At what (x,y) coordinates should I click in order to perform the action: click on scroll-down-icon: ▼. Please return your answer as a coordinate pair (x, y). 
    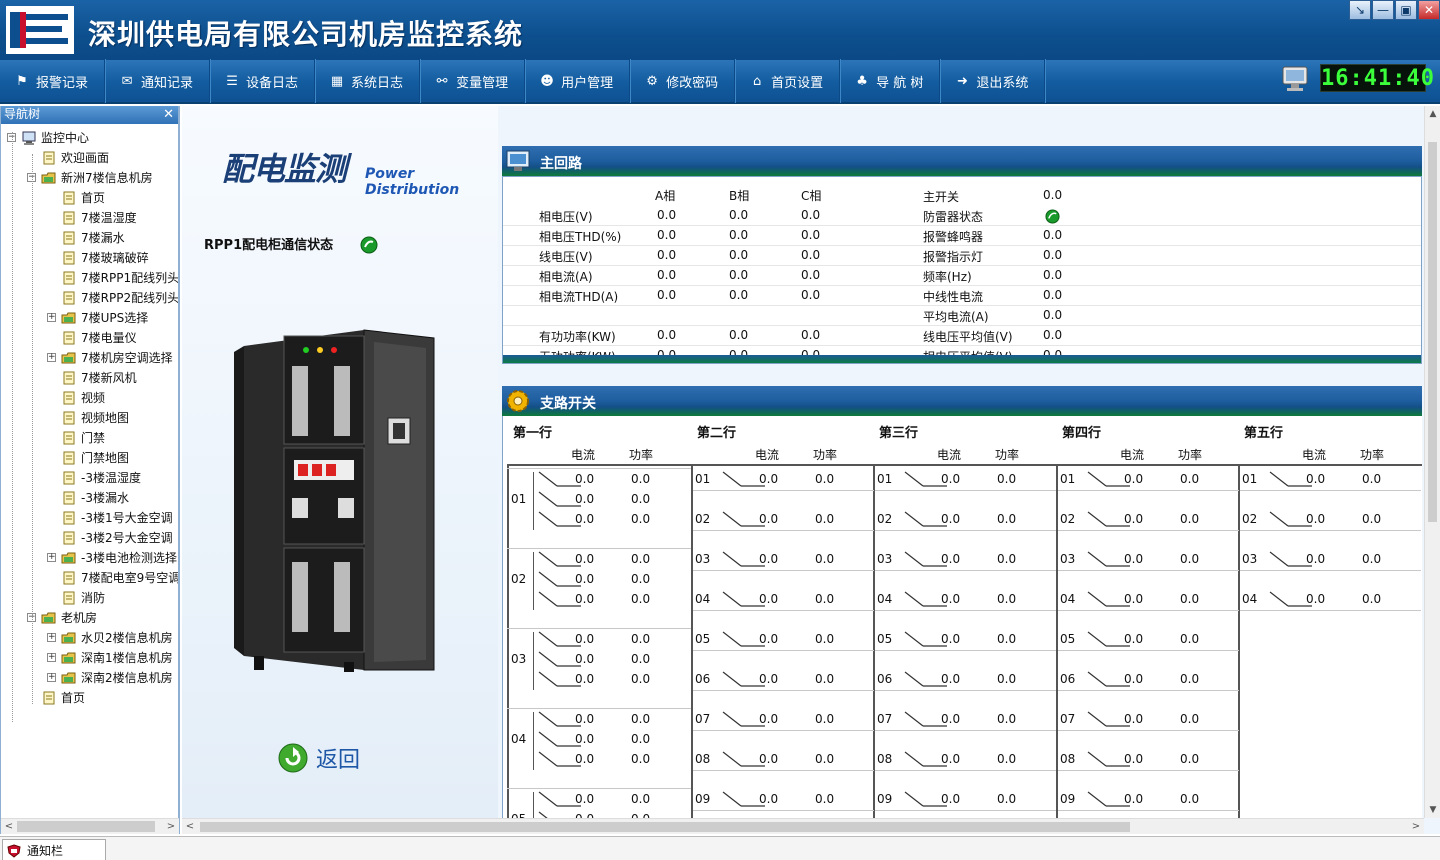
    Looking at the image, I should click on (1432, 810).